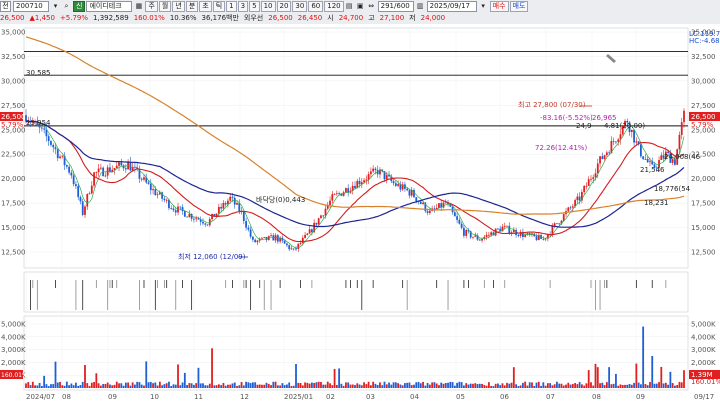 The image size is (720, 404). I want to click on settings-icon: ▦, so click(138, 6).